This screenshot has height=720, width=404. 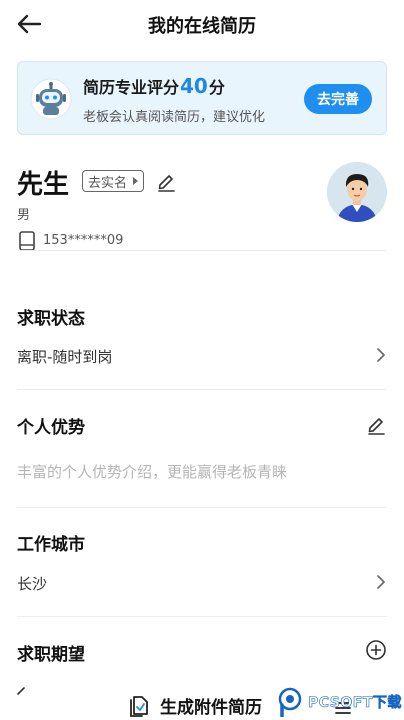 What do you see at coordinates (290, 702) in the screenshot?
I see `watermark-logo-icon` at bounding box center [290, 702].